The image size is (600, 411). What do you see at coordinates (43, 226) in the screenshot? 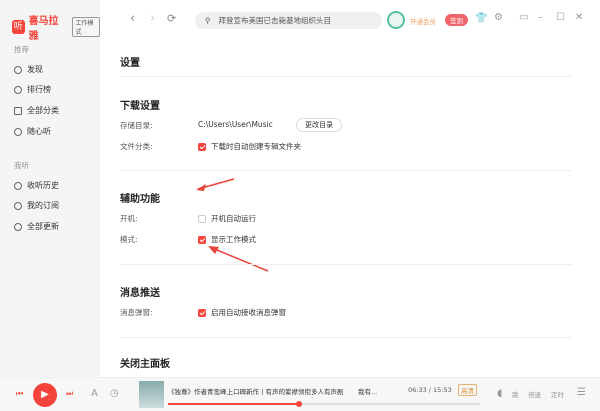
I see `label: 全部更新` at bounding box center [43, 226].